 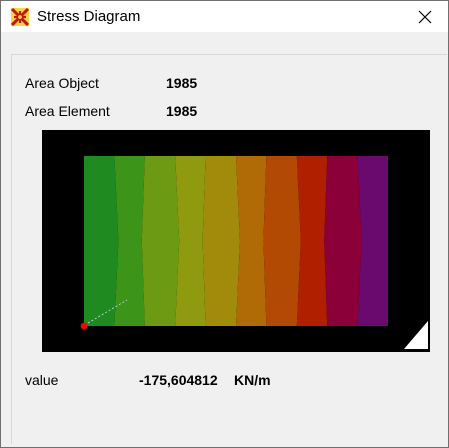 What do you see at coordinates (89, 16) in the screenshot?
I see `window-title: Stress Diagram` at bounding box center [89, 16].